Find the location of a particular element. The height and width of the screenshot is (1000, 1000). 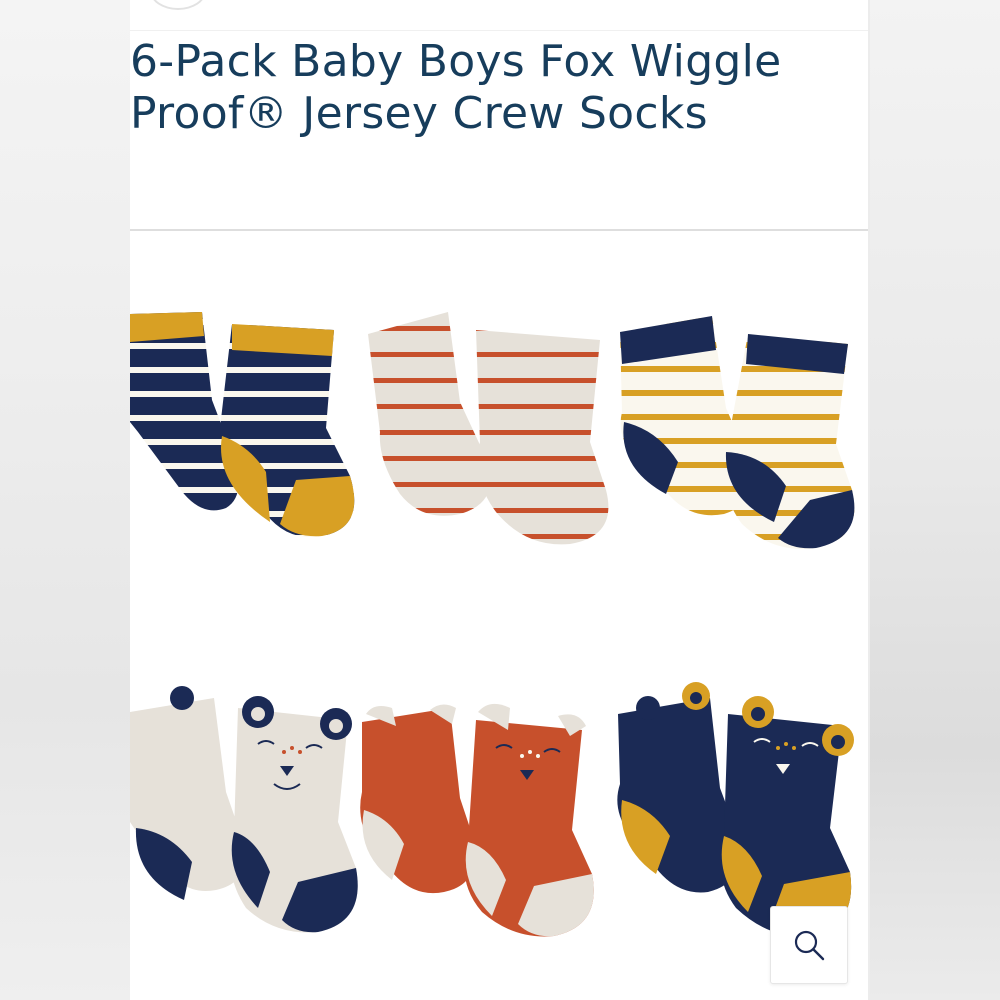

zoom-button is located at coordinates (809, 945).